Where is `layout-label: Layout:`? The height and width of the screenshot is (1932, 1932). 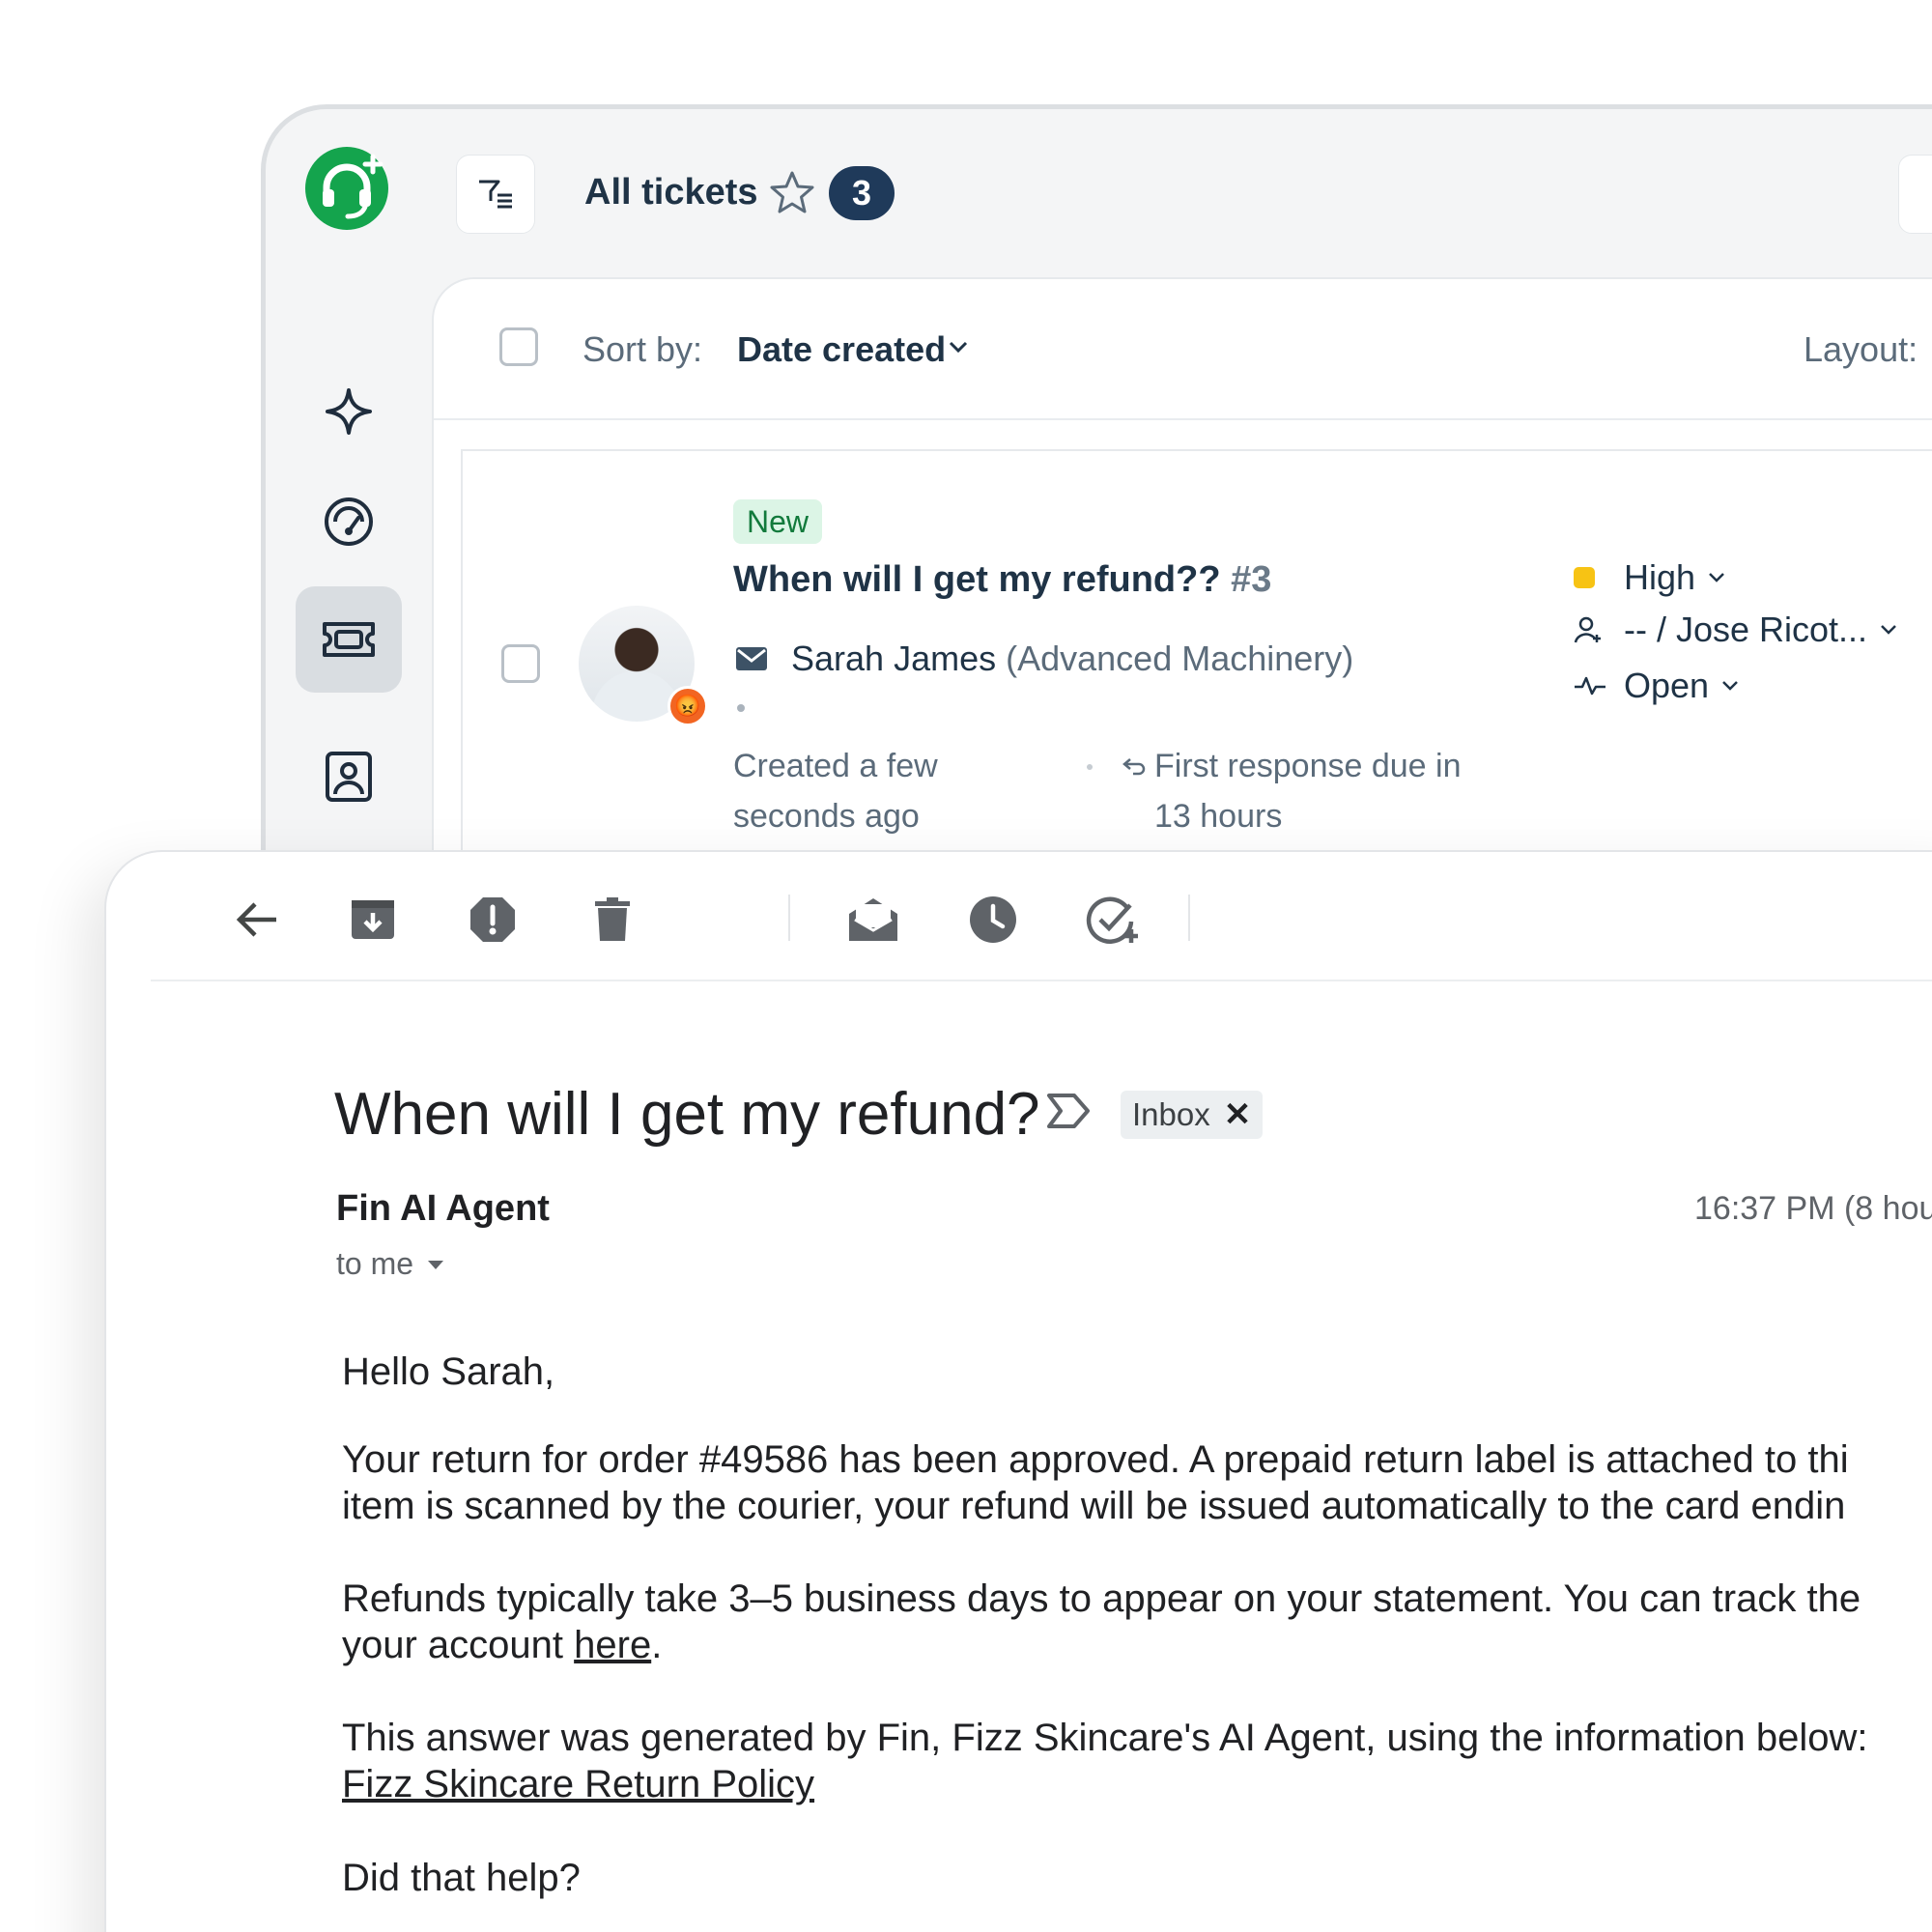 layout-label: Layout: is located at coordinates (1861, 349).